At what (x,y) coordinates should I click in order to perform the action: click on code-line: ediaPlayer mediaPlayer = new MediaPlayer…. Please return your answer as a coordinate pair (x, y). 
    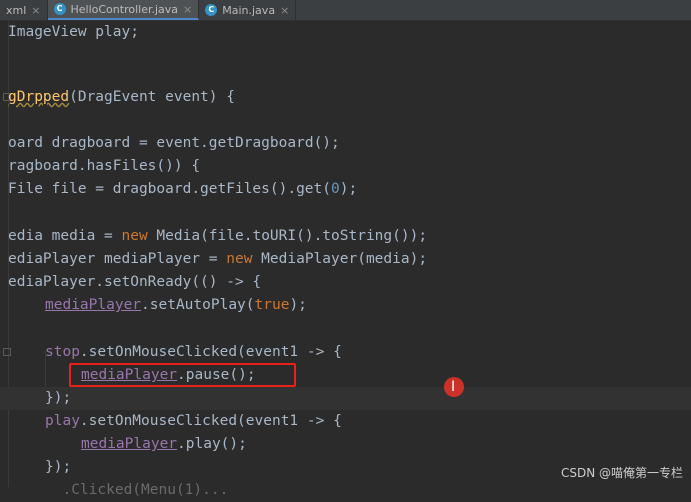
    Looking at the image, I should click on (218, 259).